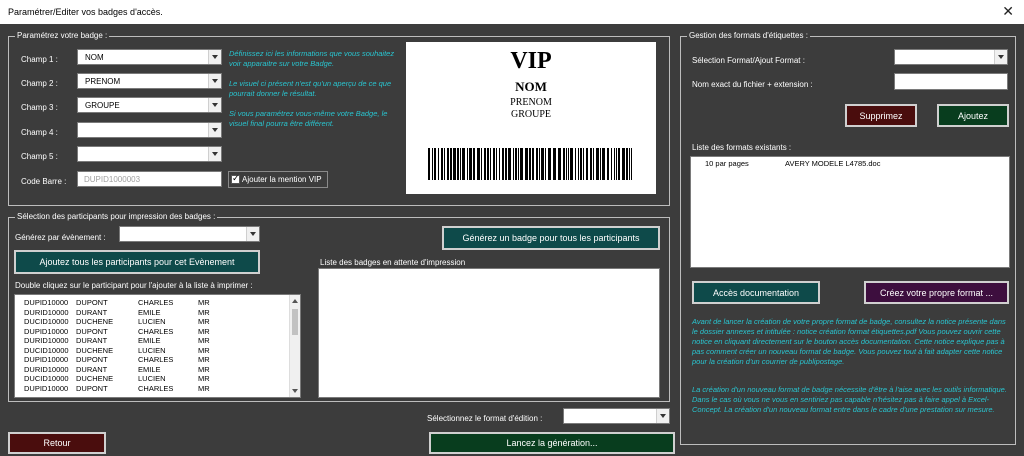 The height and width of the screenshot is (456, 1024). Describe the element at coordinates (57, 443) in the screenshot. I see `return-button: Retour` at that location.